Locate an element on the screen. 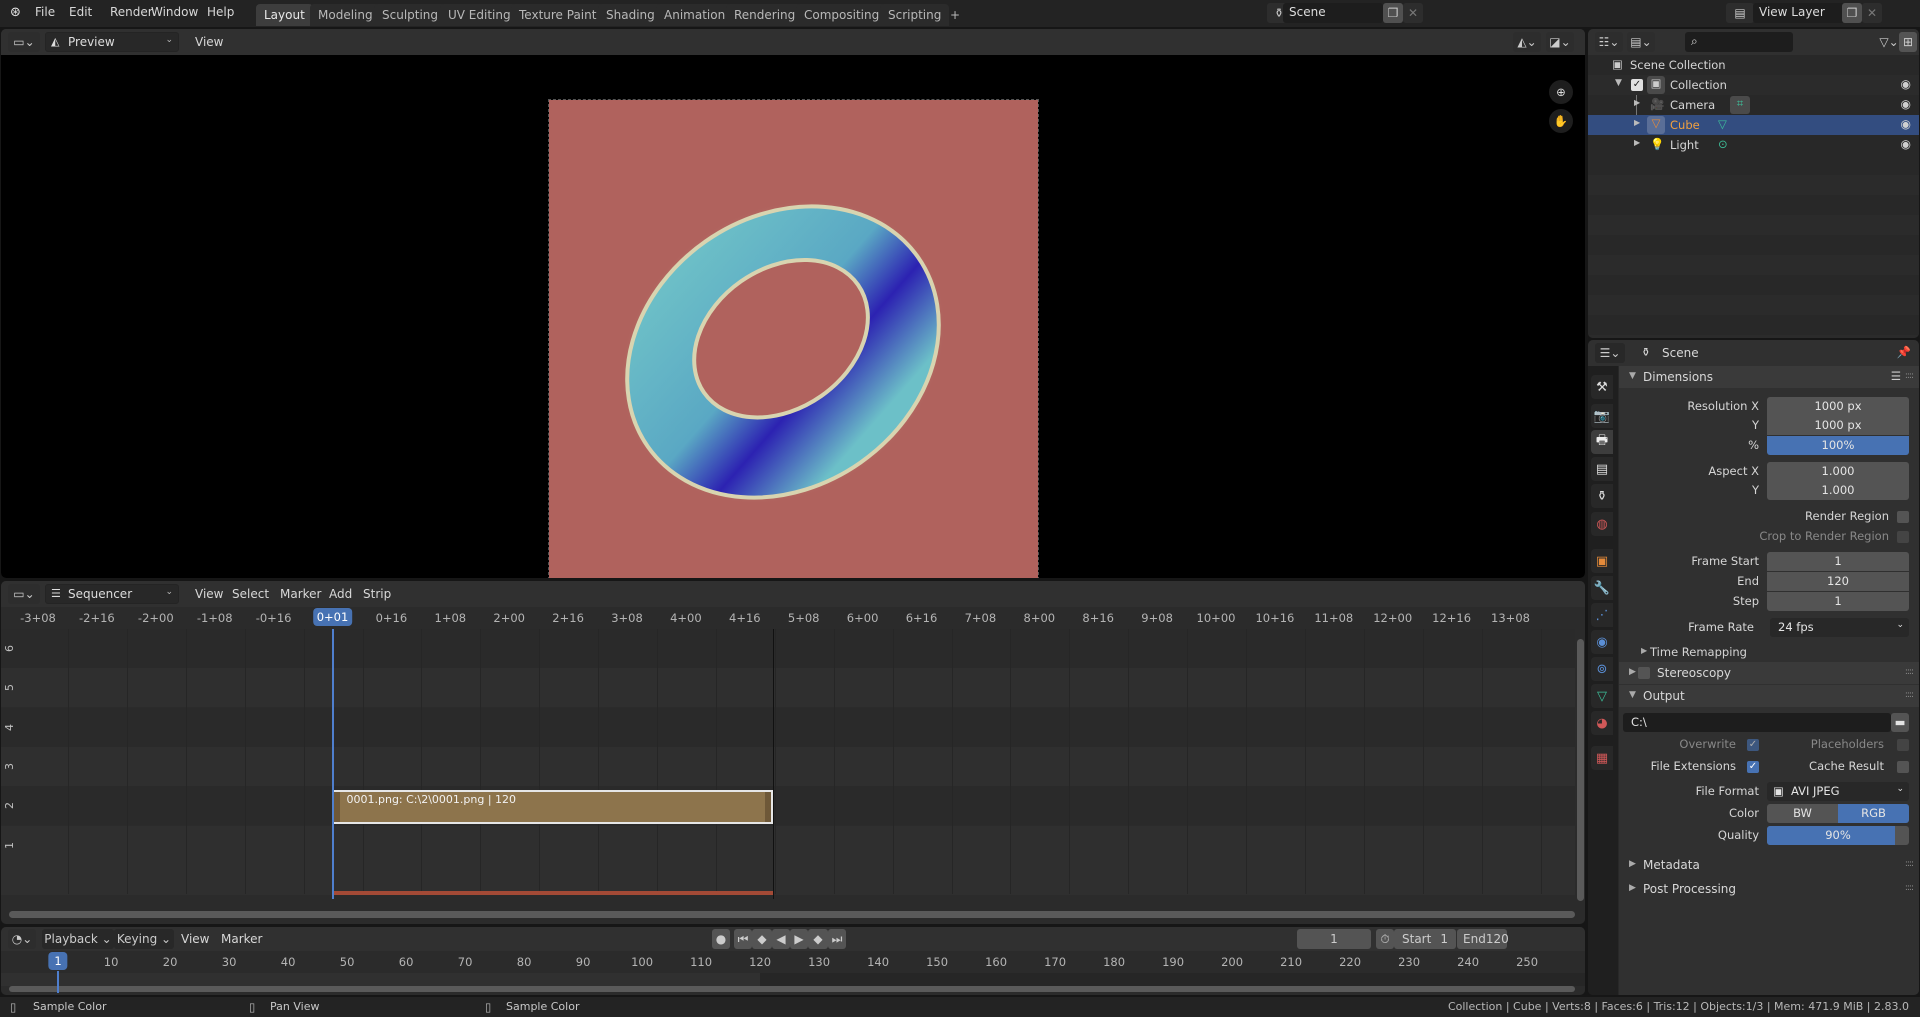 The height and width of the screenshot is (1017, 1920). cache-result-checkbox is located at coordinates (1903, 767).